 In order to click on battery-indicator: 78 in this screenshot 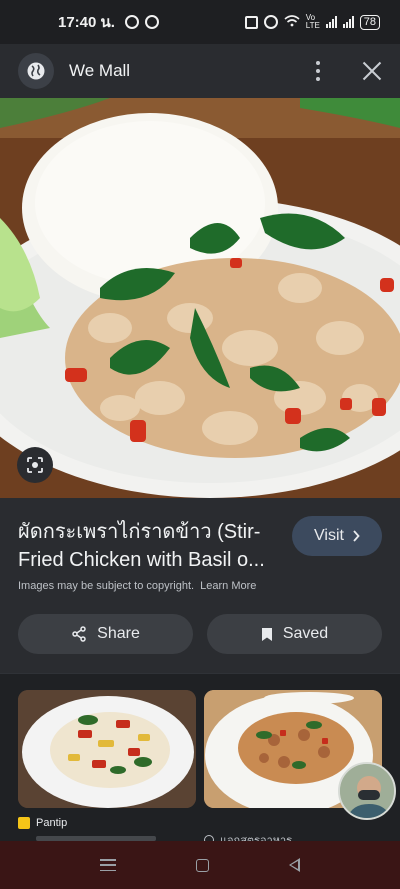, I will do `click(369, 22)`.